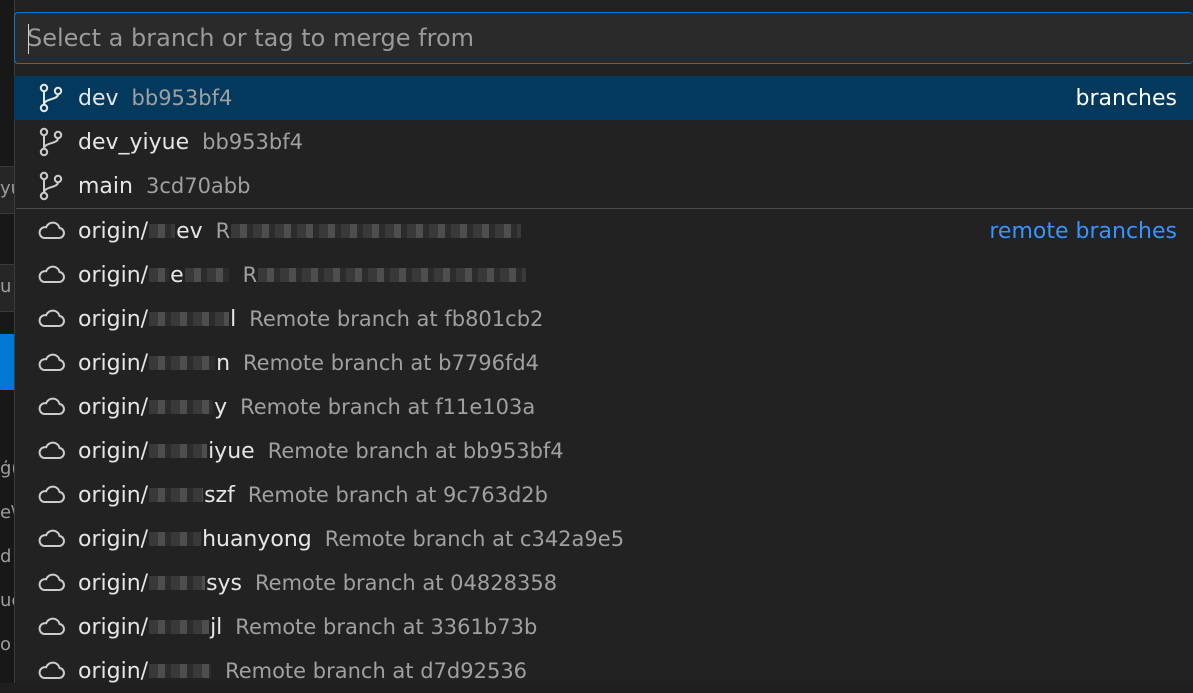 Image resolution: width=1193 pixels, height=693 pixels. Describe the element at coordinates (603, 583) in the screenshot. I see `remote-branch-item: origin/sys Remote branch at 04828358` at that location.